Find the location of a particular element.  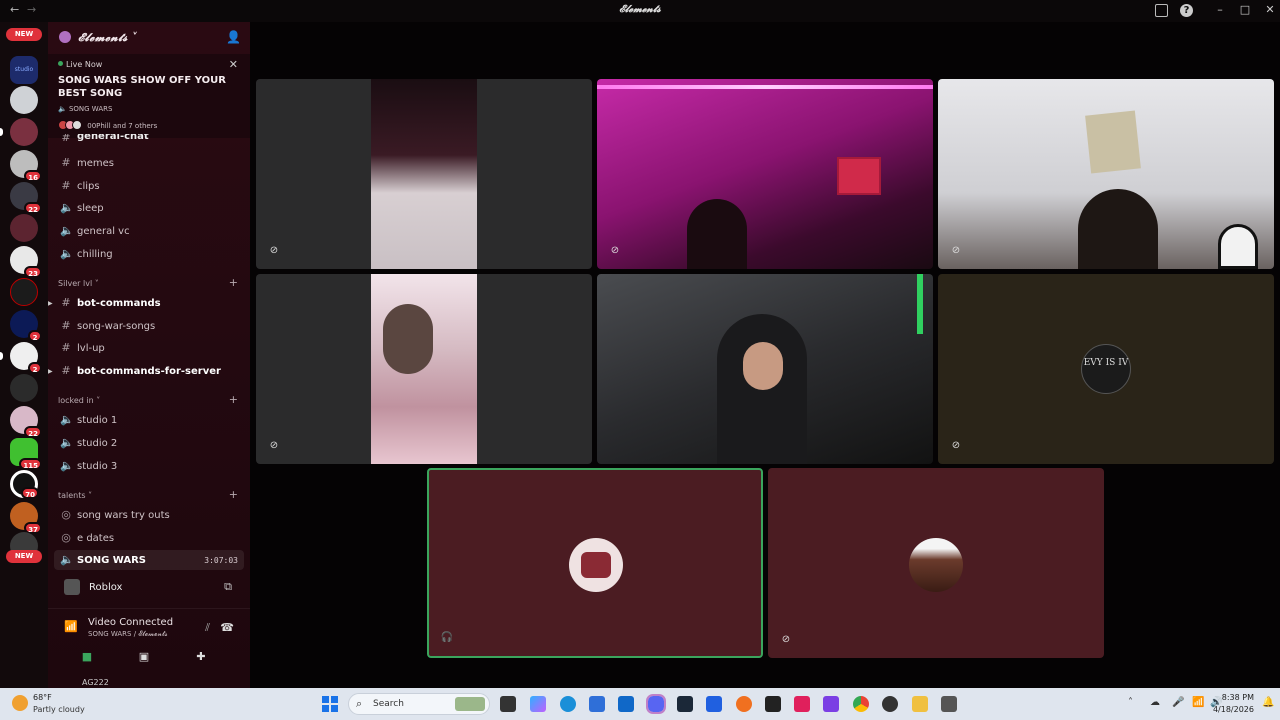

start-button is located at coordinates (330, 704).